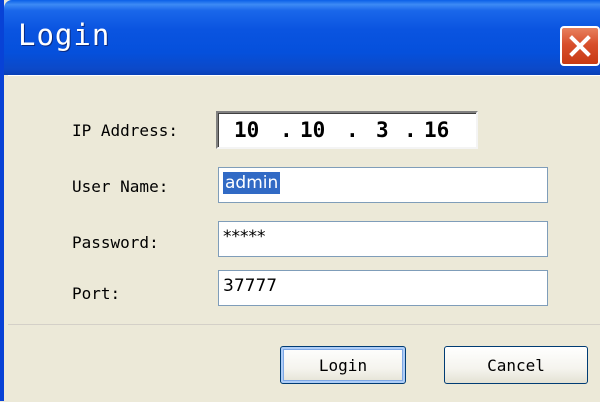 This screenshot has width=600, height=402. I want to click on button-separator, so click(304, 324).